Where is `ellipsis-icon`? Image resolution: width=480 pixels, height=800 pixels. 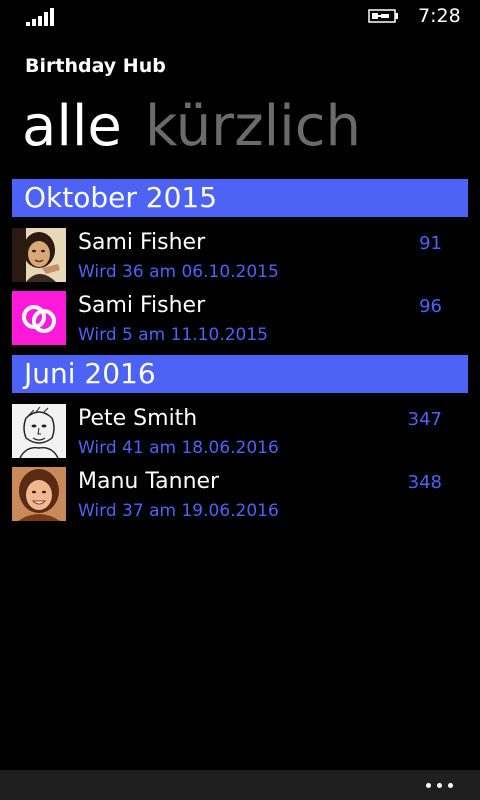 ellipsis-icon is located at coordinates (440, 785).